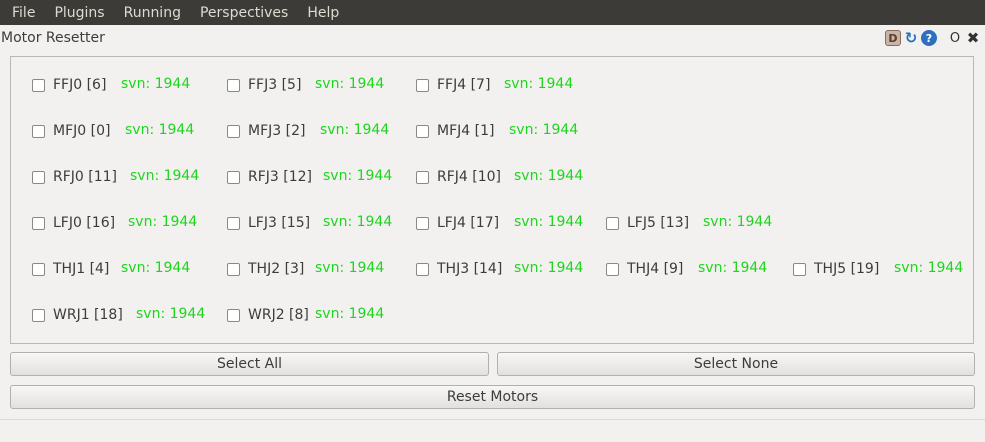  Describe the element at coordinates (658, 223) in the screenshot. I see `motor-label: LFJ5 [13]` at that location.